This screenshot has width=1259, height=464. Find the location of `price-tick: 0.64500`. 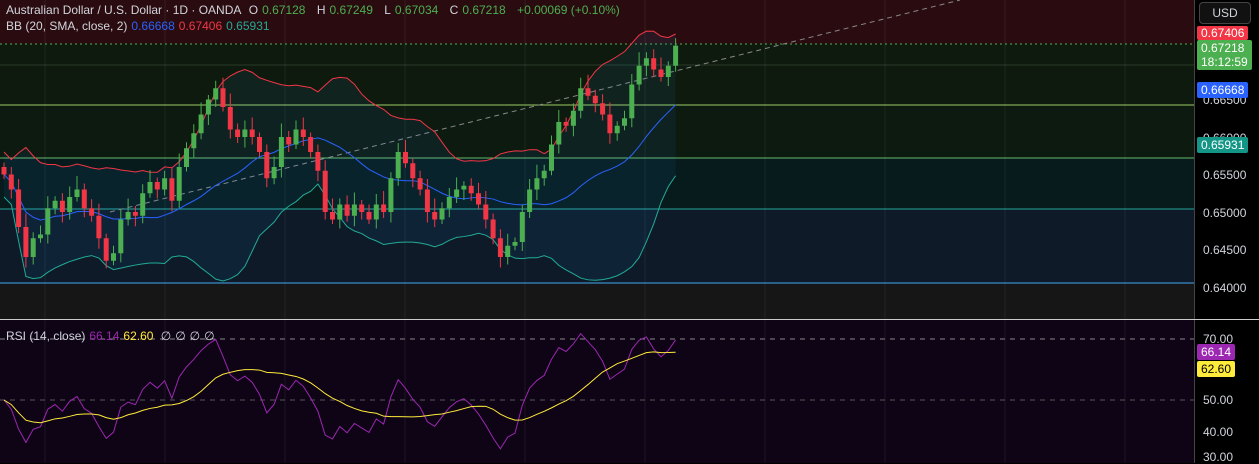

price-tick: 0.64500 is located at coordinates (1225, 250).